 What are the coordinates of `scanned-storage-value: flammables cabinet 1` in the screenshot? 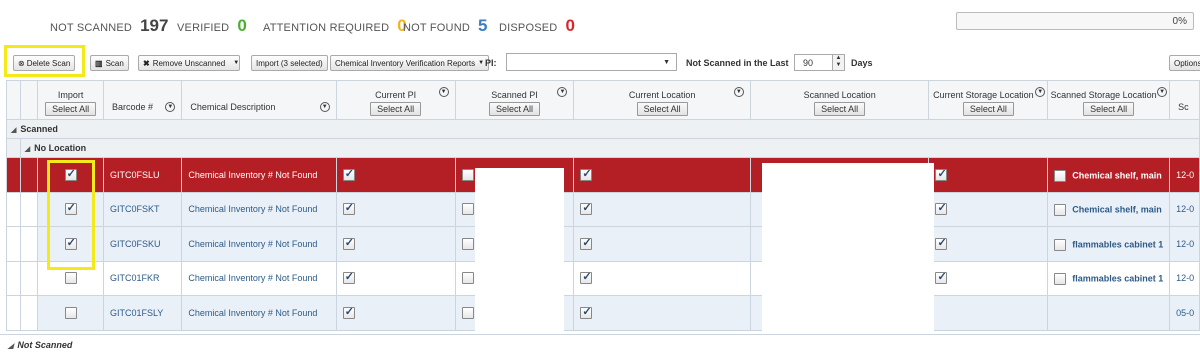 It's located at (1111, 244).